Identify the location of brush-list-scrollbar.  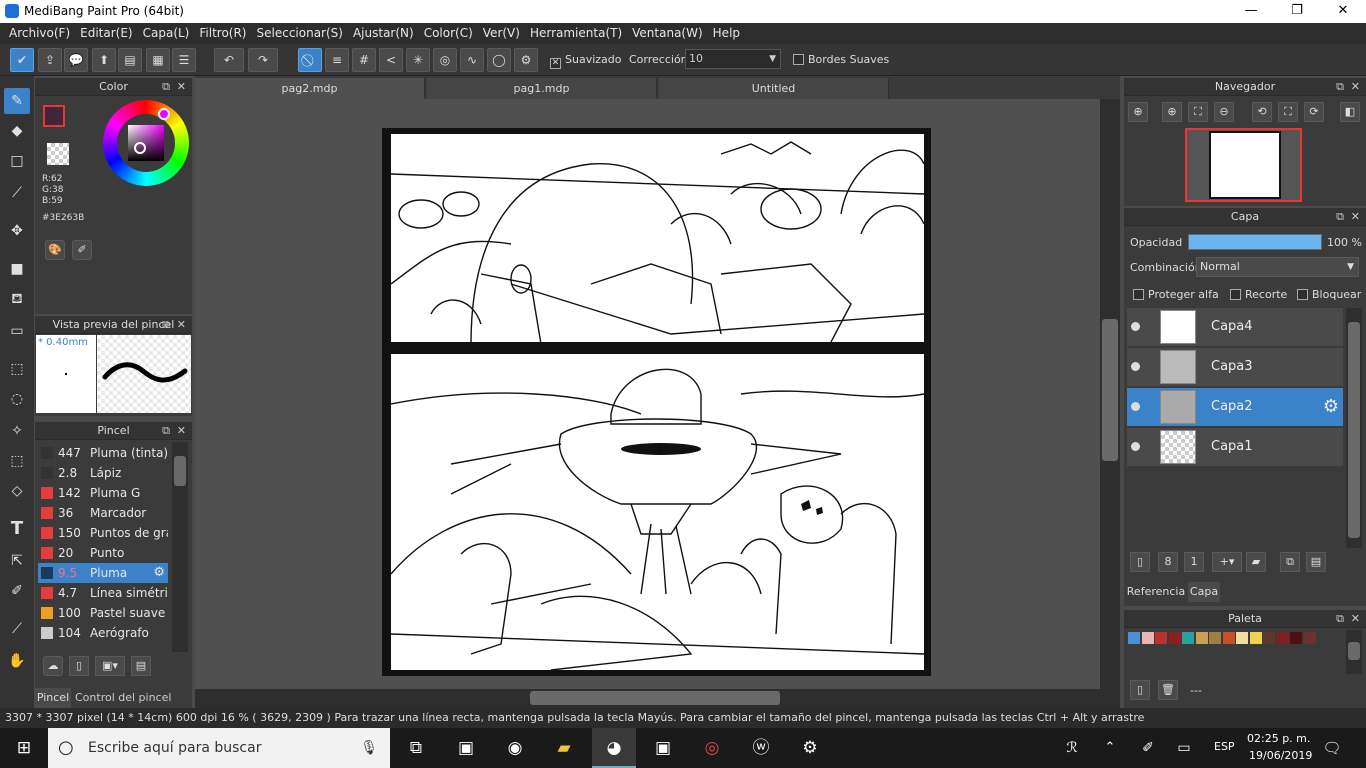
(180, 547).